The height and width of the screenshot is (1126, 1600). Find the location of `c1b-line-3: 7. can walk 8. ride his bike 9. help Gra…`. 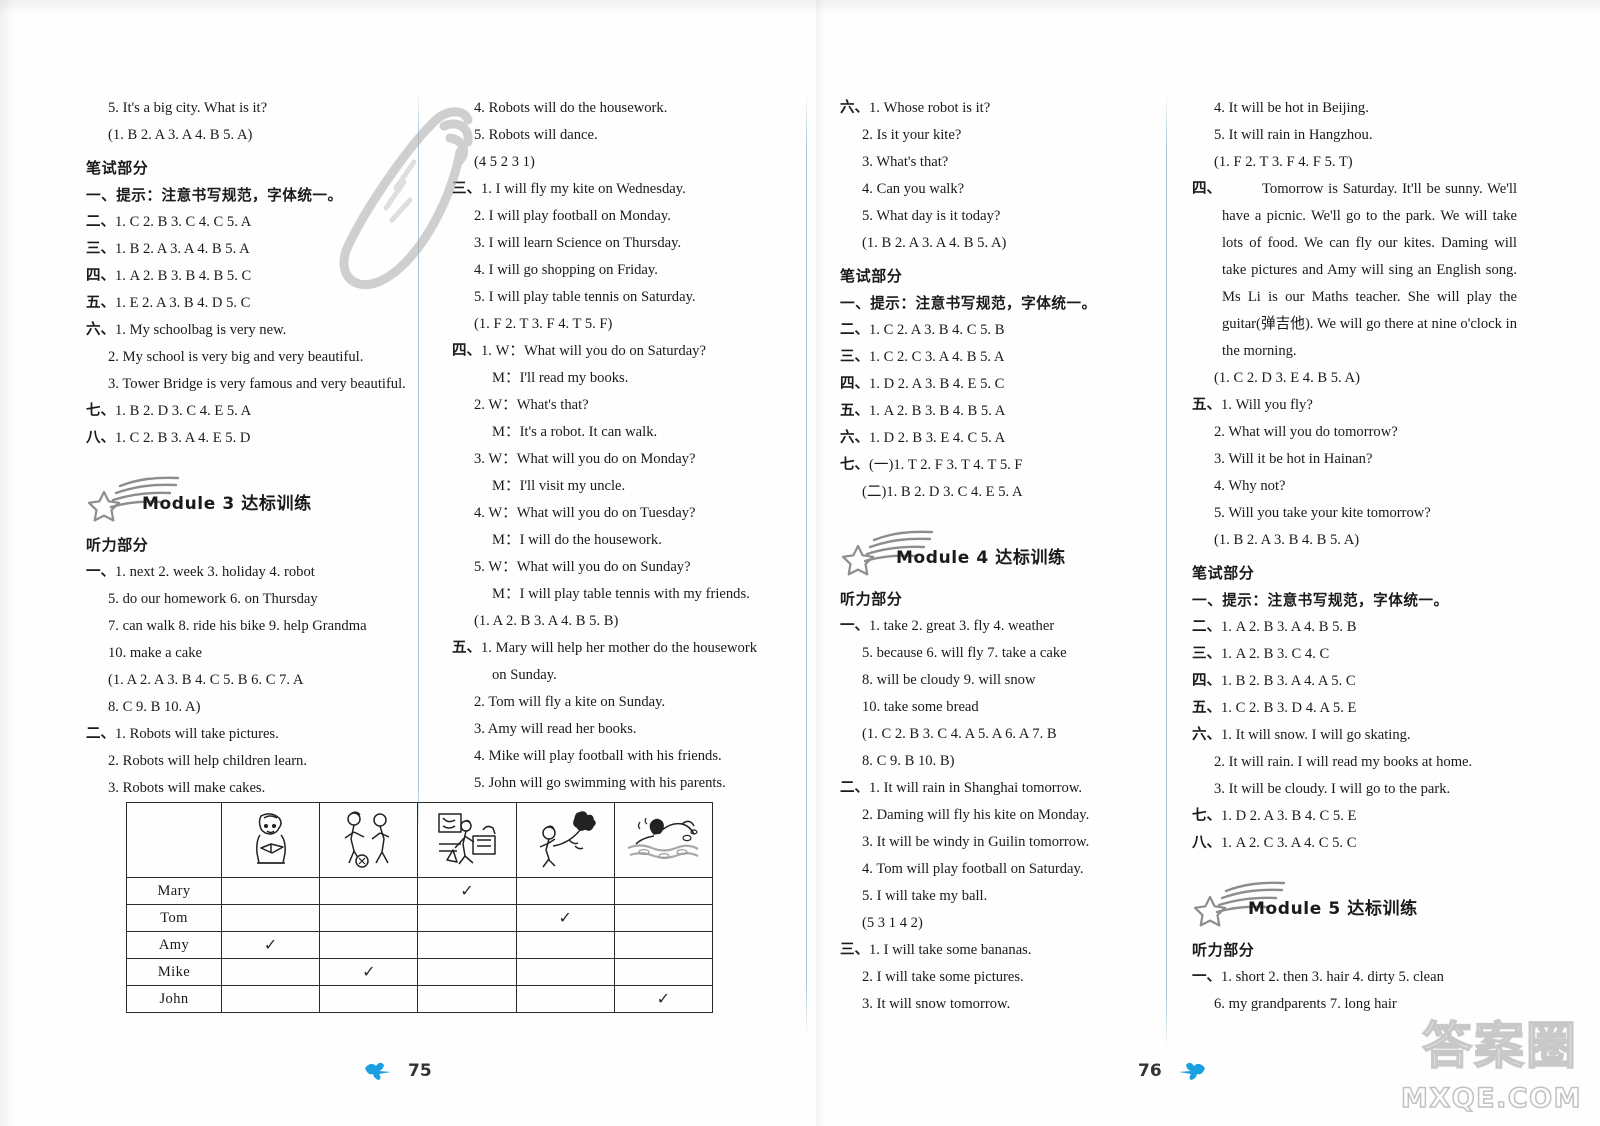

c1b-line-3: 7. can walk 8. ride his bike 9. help Gra… is located at coordinates (237, 626).